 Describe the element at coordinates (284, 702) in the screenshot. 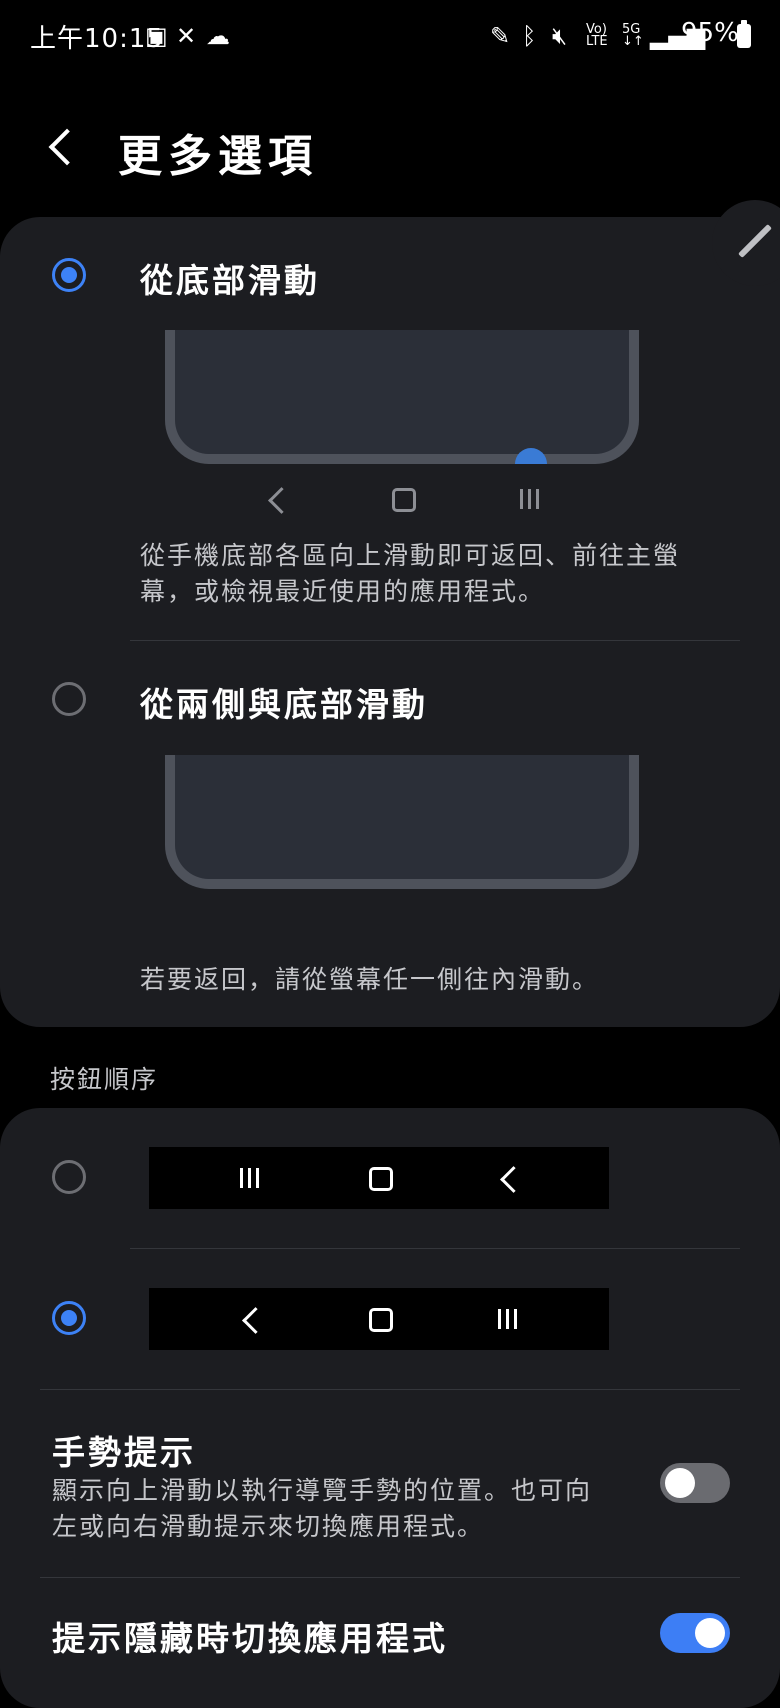

I see `option-label-swipe-from-sides-and-bottom: 從兩側與底部滑動` at that location.